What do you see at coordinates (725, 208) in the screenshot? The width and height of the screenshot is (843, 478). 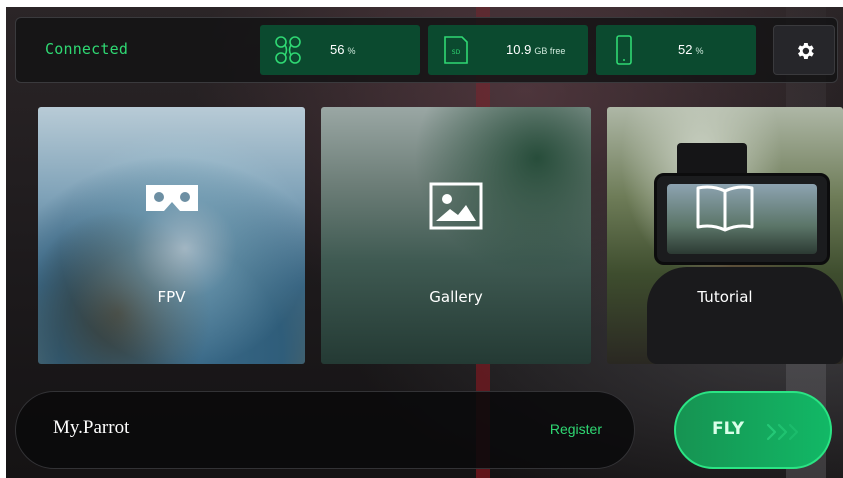 I see `book-icon` at bounding box center [725, 208].